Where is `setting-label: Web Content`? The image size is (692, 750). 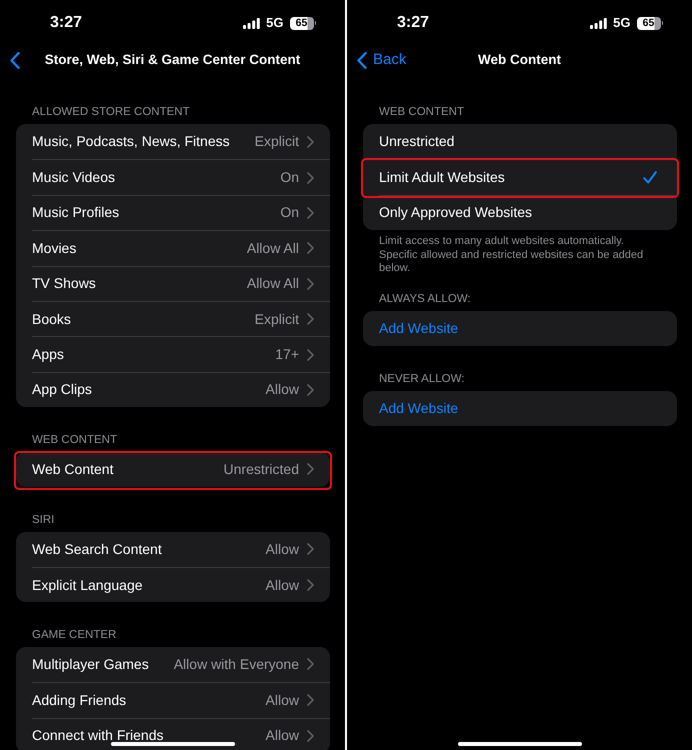 setting-label: Web Content is located at coordinates (73, 469).